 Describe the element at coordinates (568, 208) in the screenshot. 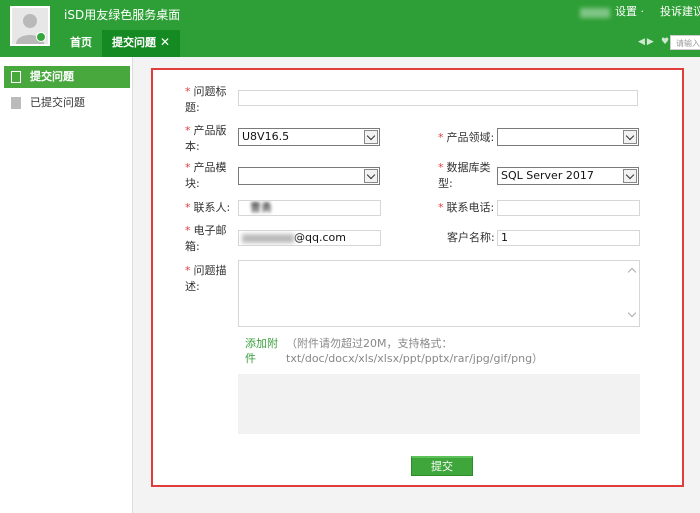

I see `phone-input` at that location.